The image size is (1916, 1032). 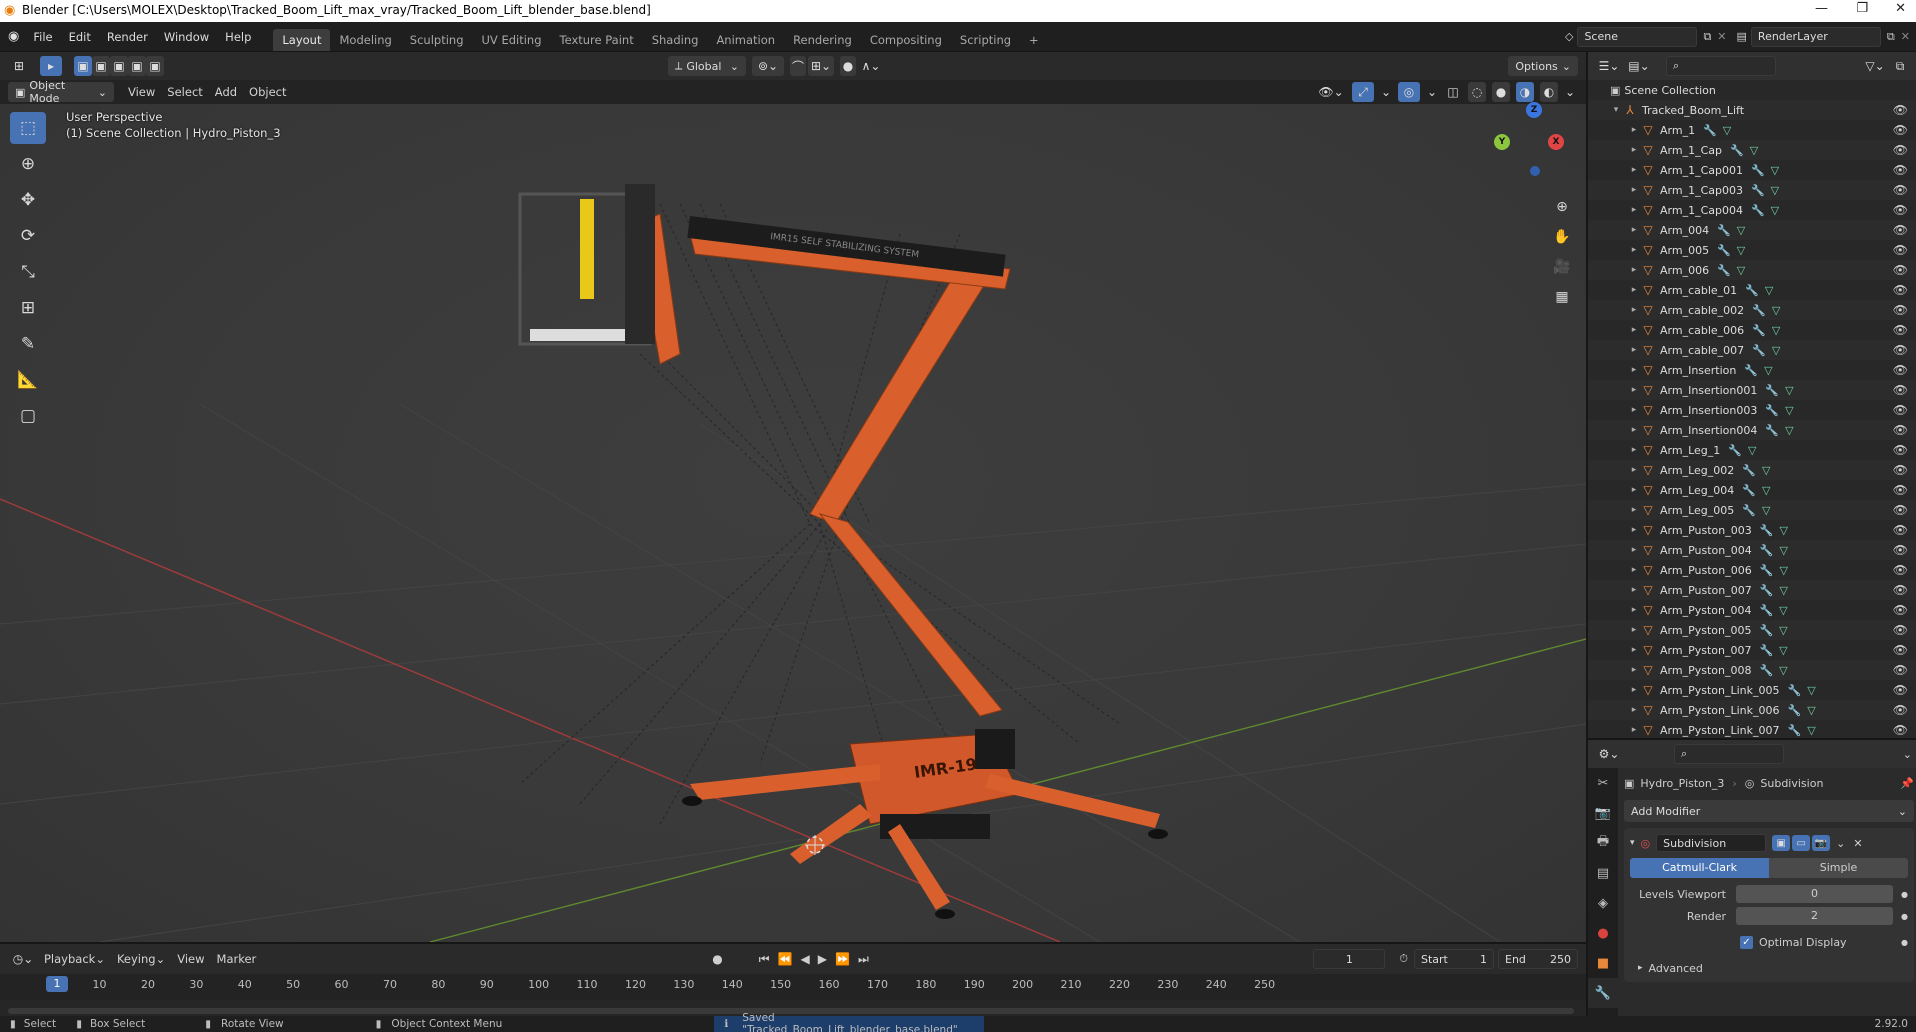 I want to click on end-frame-field: End 250, so click(x=1538, y=959).